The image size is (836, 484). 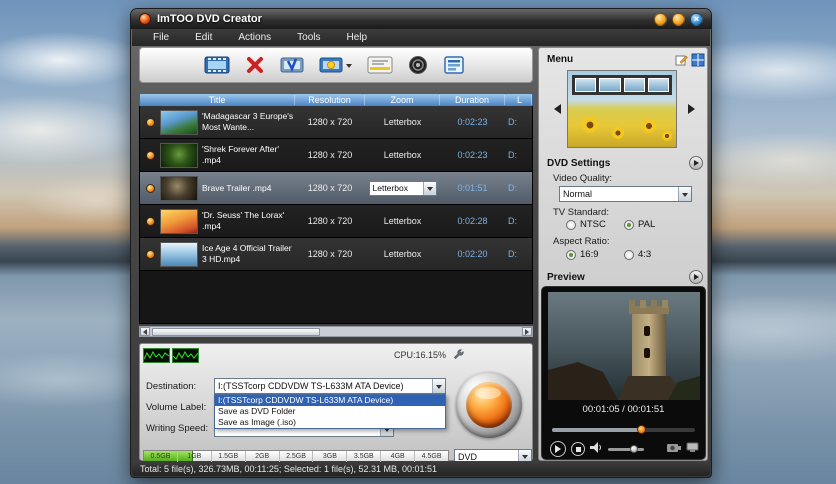 What do you see at coordinates (582, 178) in the screenshot?
I see `video-quality-label: Video Quality:` at bounding box center [582, 178].